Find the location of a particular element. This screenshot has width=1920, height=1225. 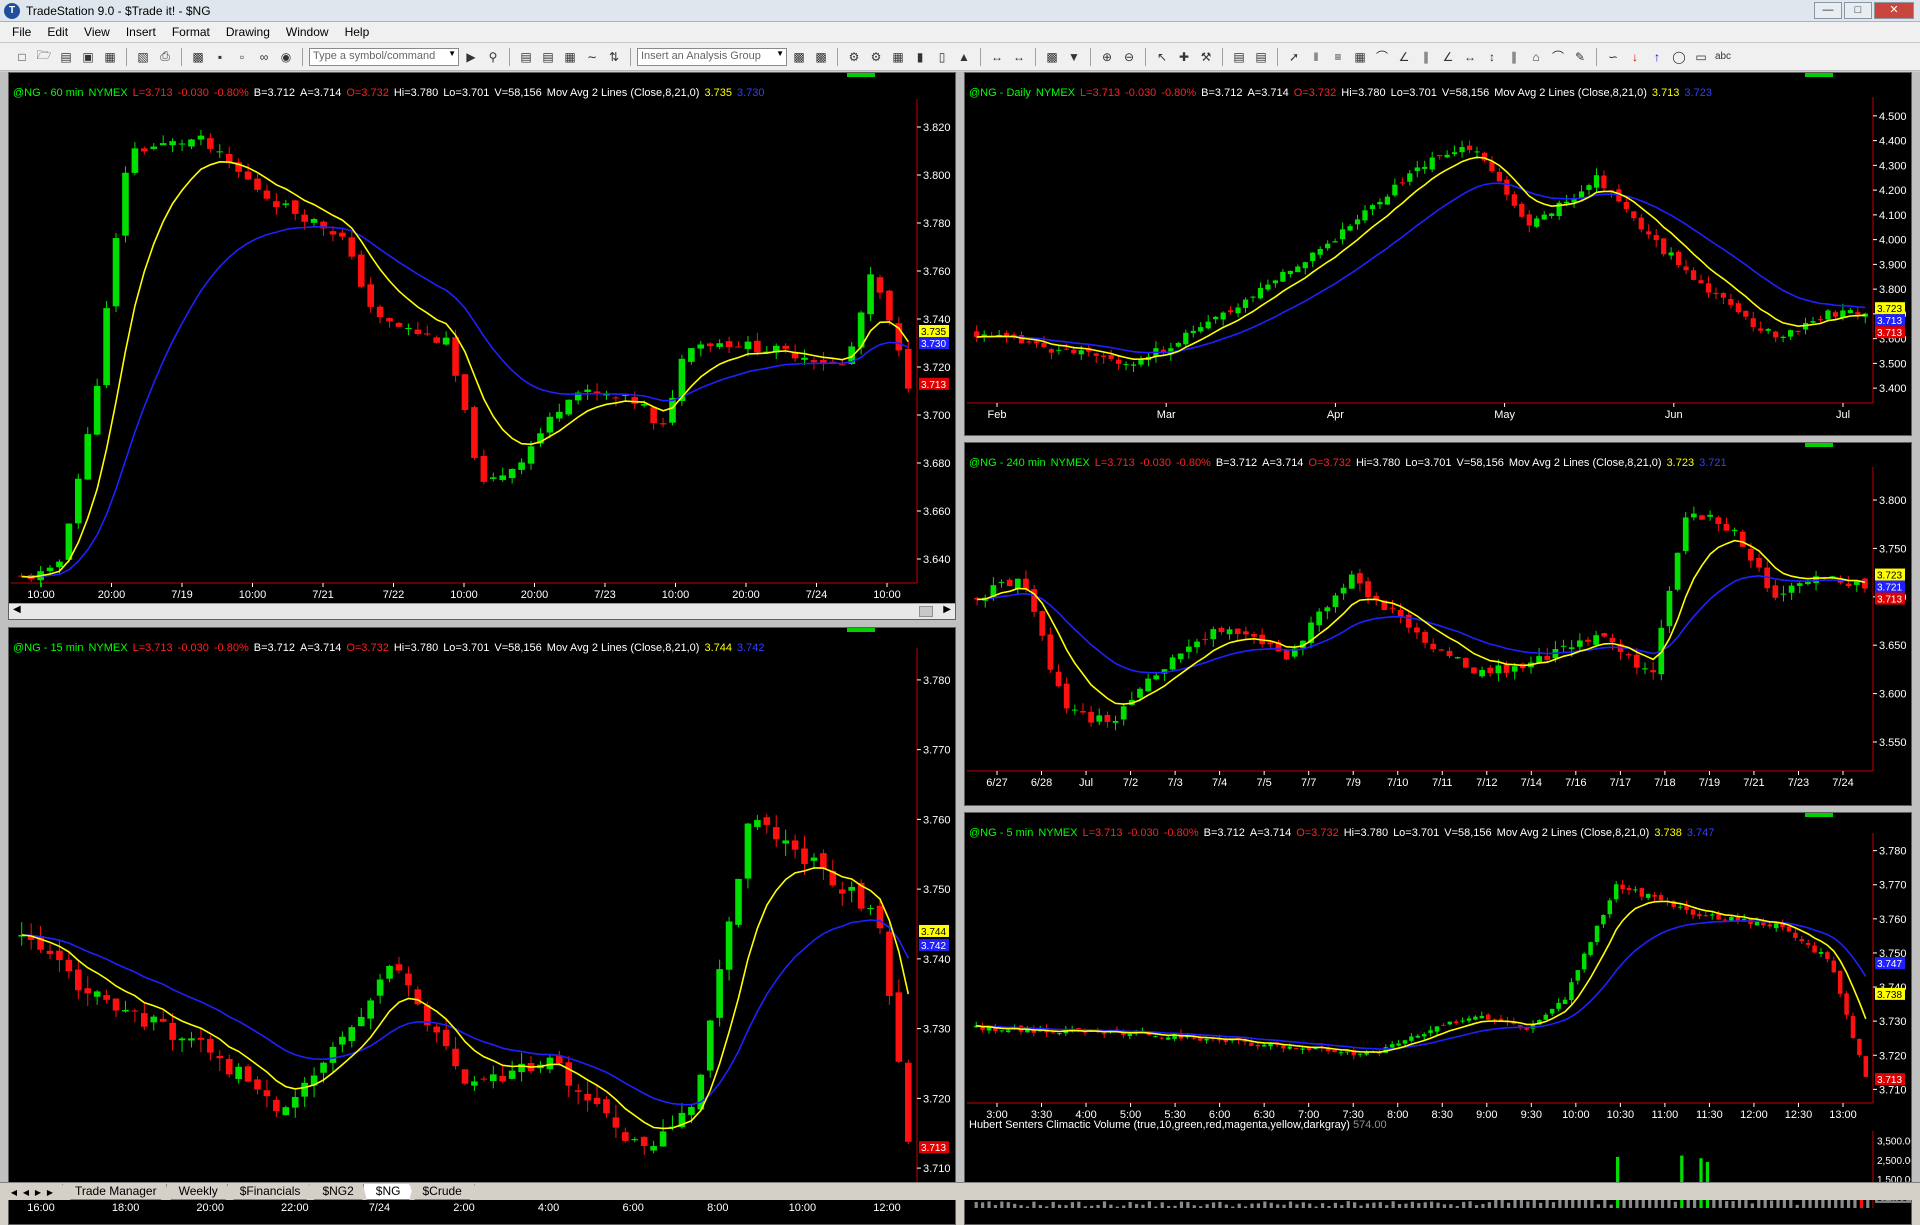

dropdown-icon: ▼ is located at coordinates (1074, 57).